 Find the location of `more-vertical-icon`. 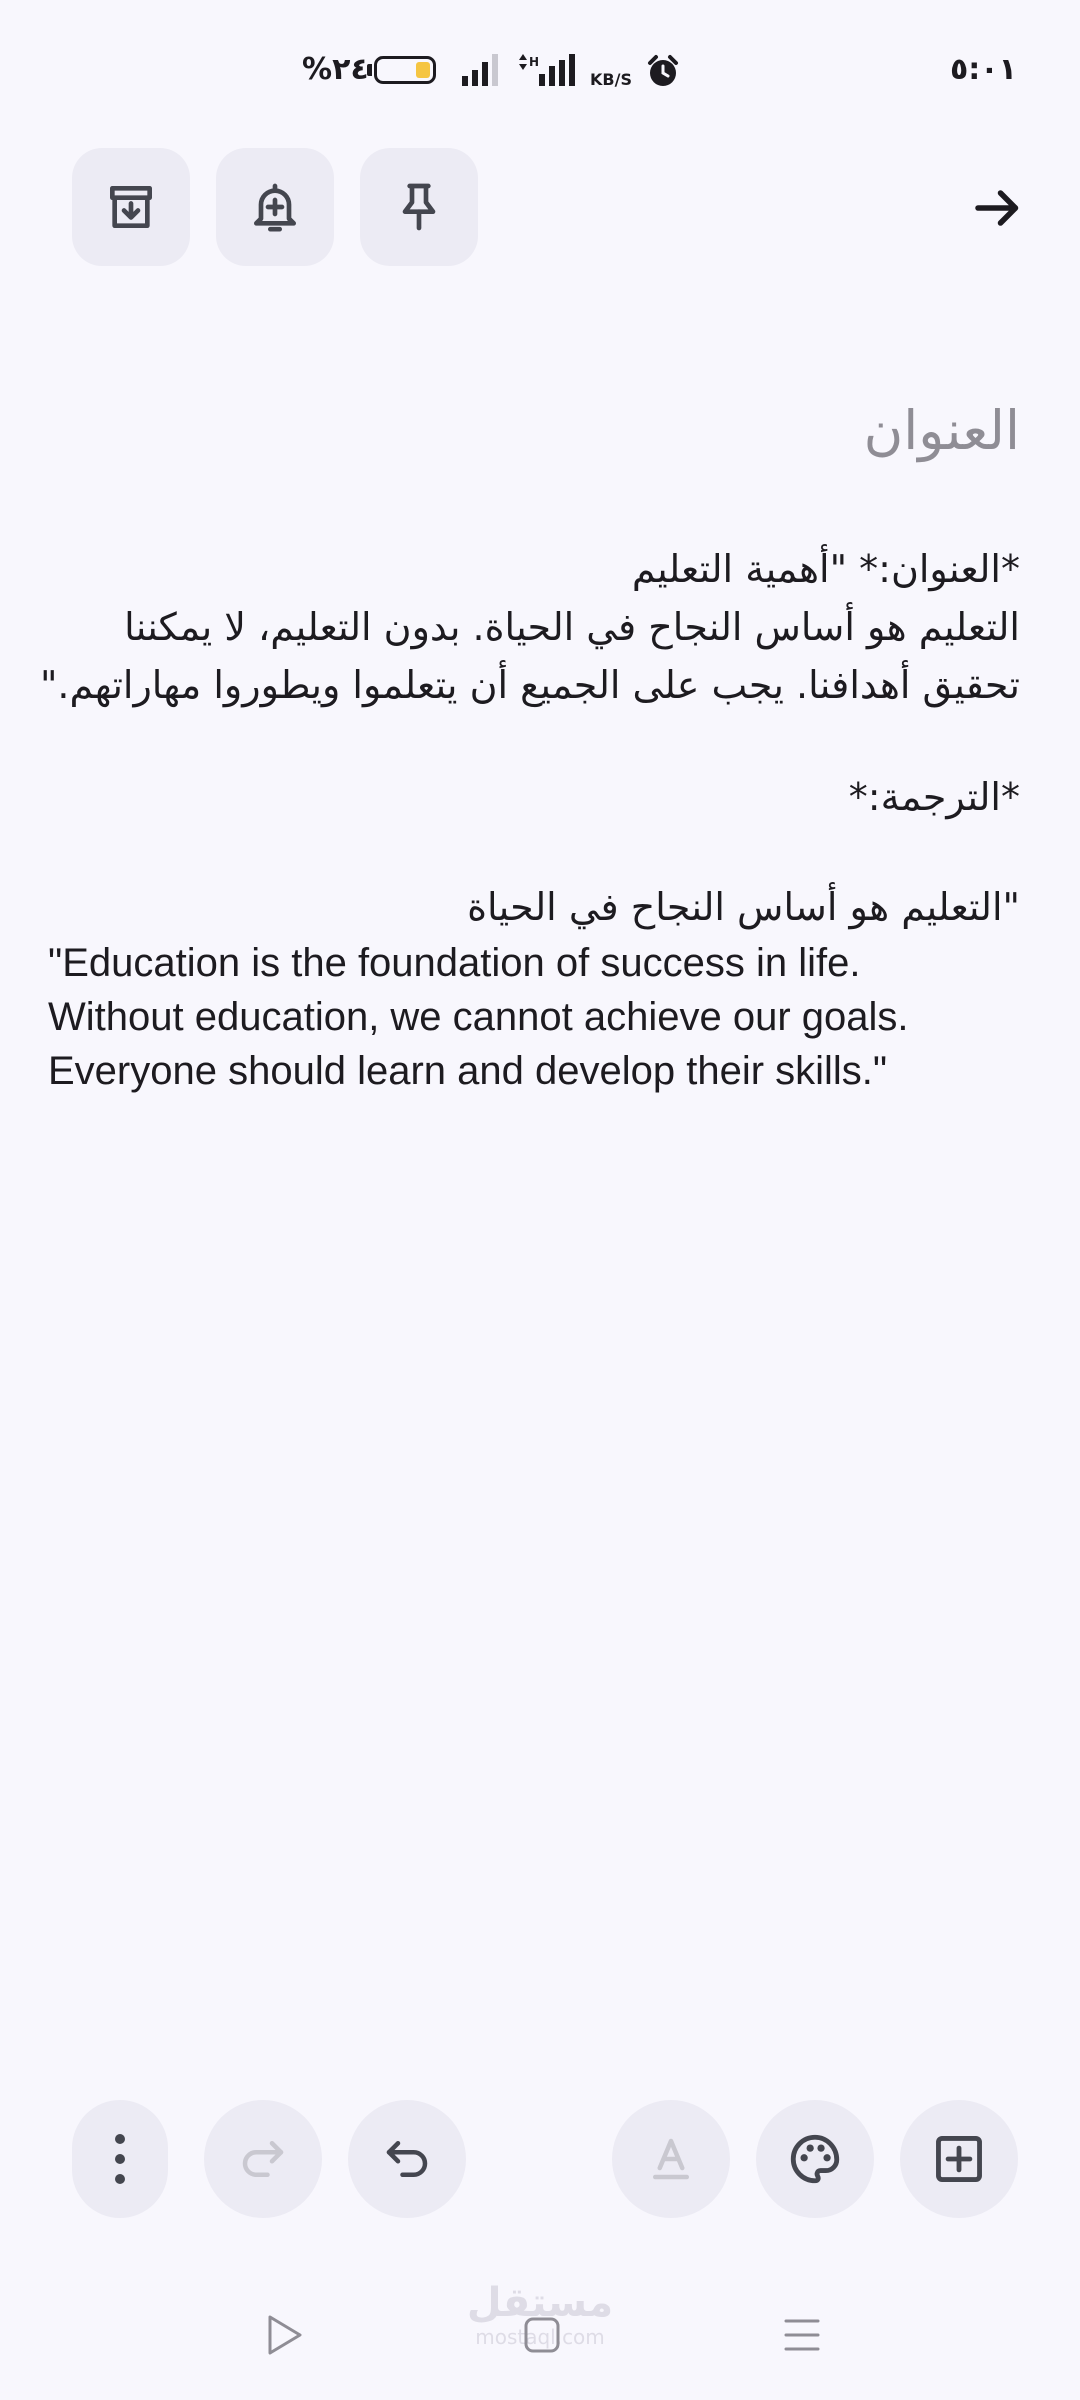

more-vertical-icon is located at coordinates (120, 2159).